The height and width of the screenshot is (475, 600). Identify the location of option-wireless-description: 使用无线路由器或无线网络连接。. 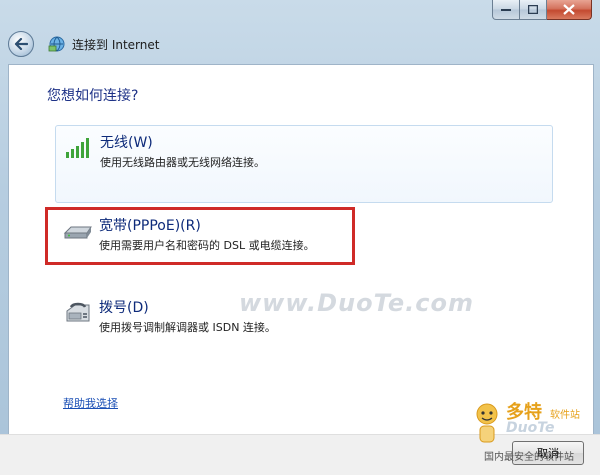
(182, 162).